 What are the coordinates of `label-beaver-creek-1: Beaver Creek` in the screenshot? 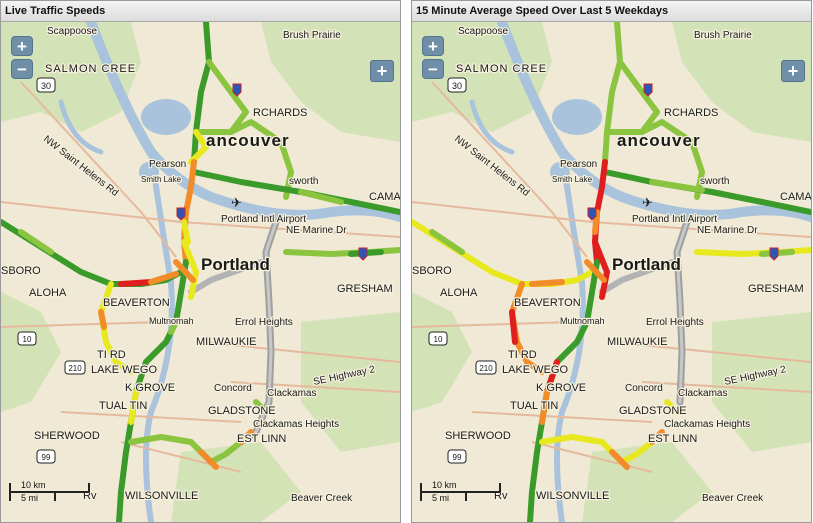 It's located at (322, 498).